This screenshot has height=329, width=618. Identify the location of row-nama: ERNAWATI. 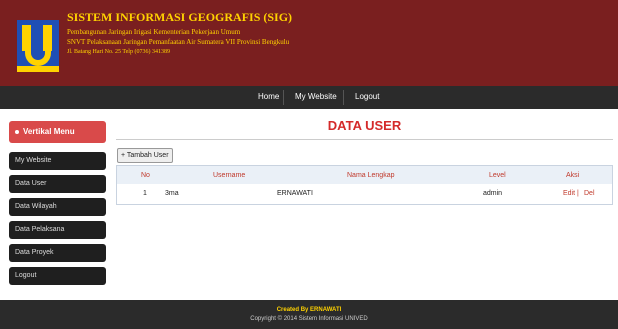
(295, 193).